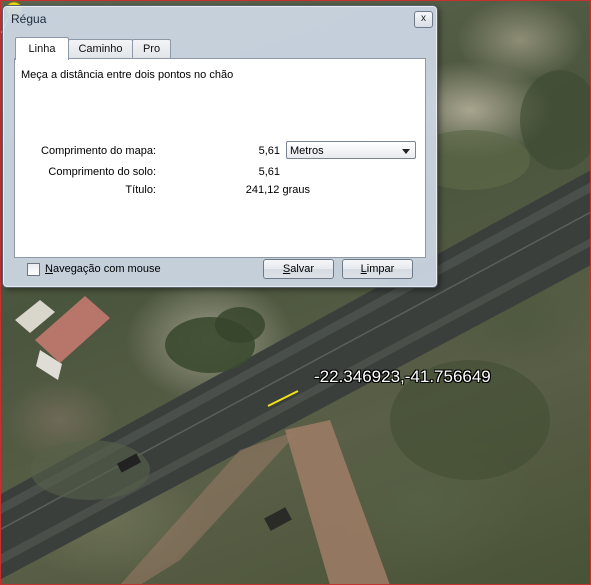 The height and width of the screenshot is (585, 591). I want to click on tab-linha: Linha, so click(42, 48).